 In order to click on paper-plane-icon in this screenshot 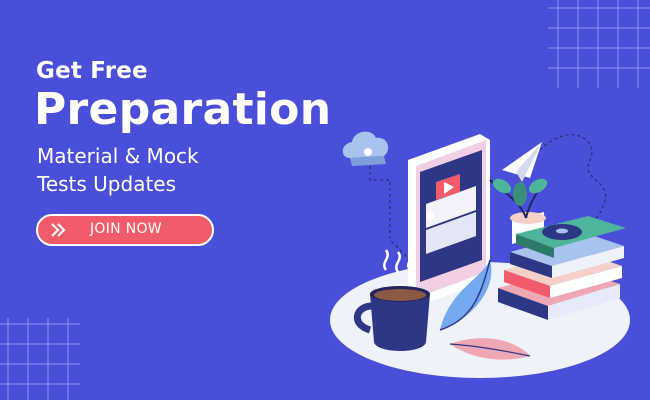, I will do `click(522, 162)`.